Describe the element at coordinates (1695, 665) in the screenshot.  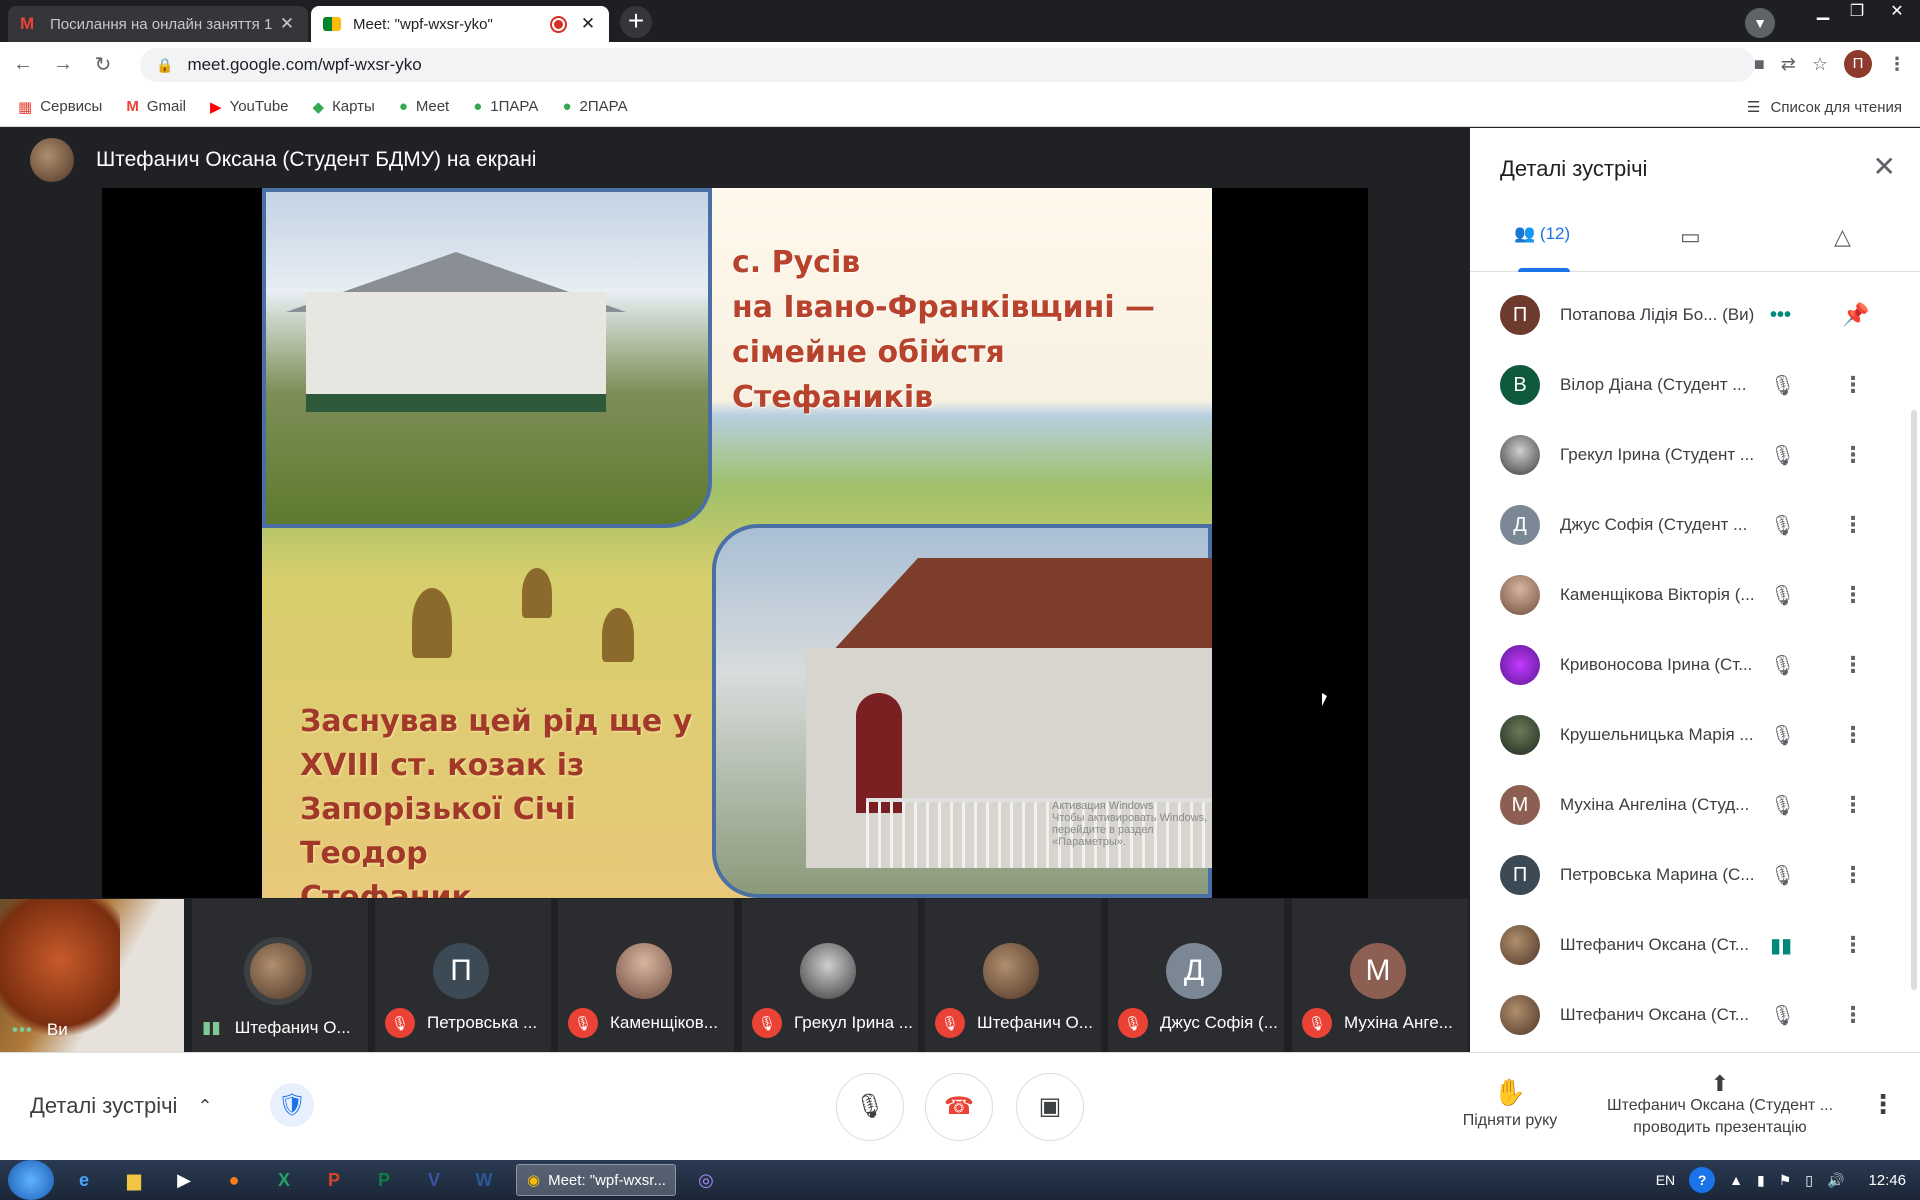
I see `list-item: Кривоносова Ірина (Ст... 🎙 ⋮` at that location.